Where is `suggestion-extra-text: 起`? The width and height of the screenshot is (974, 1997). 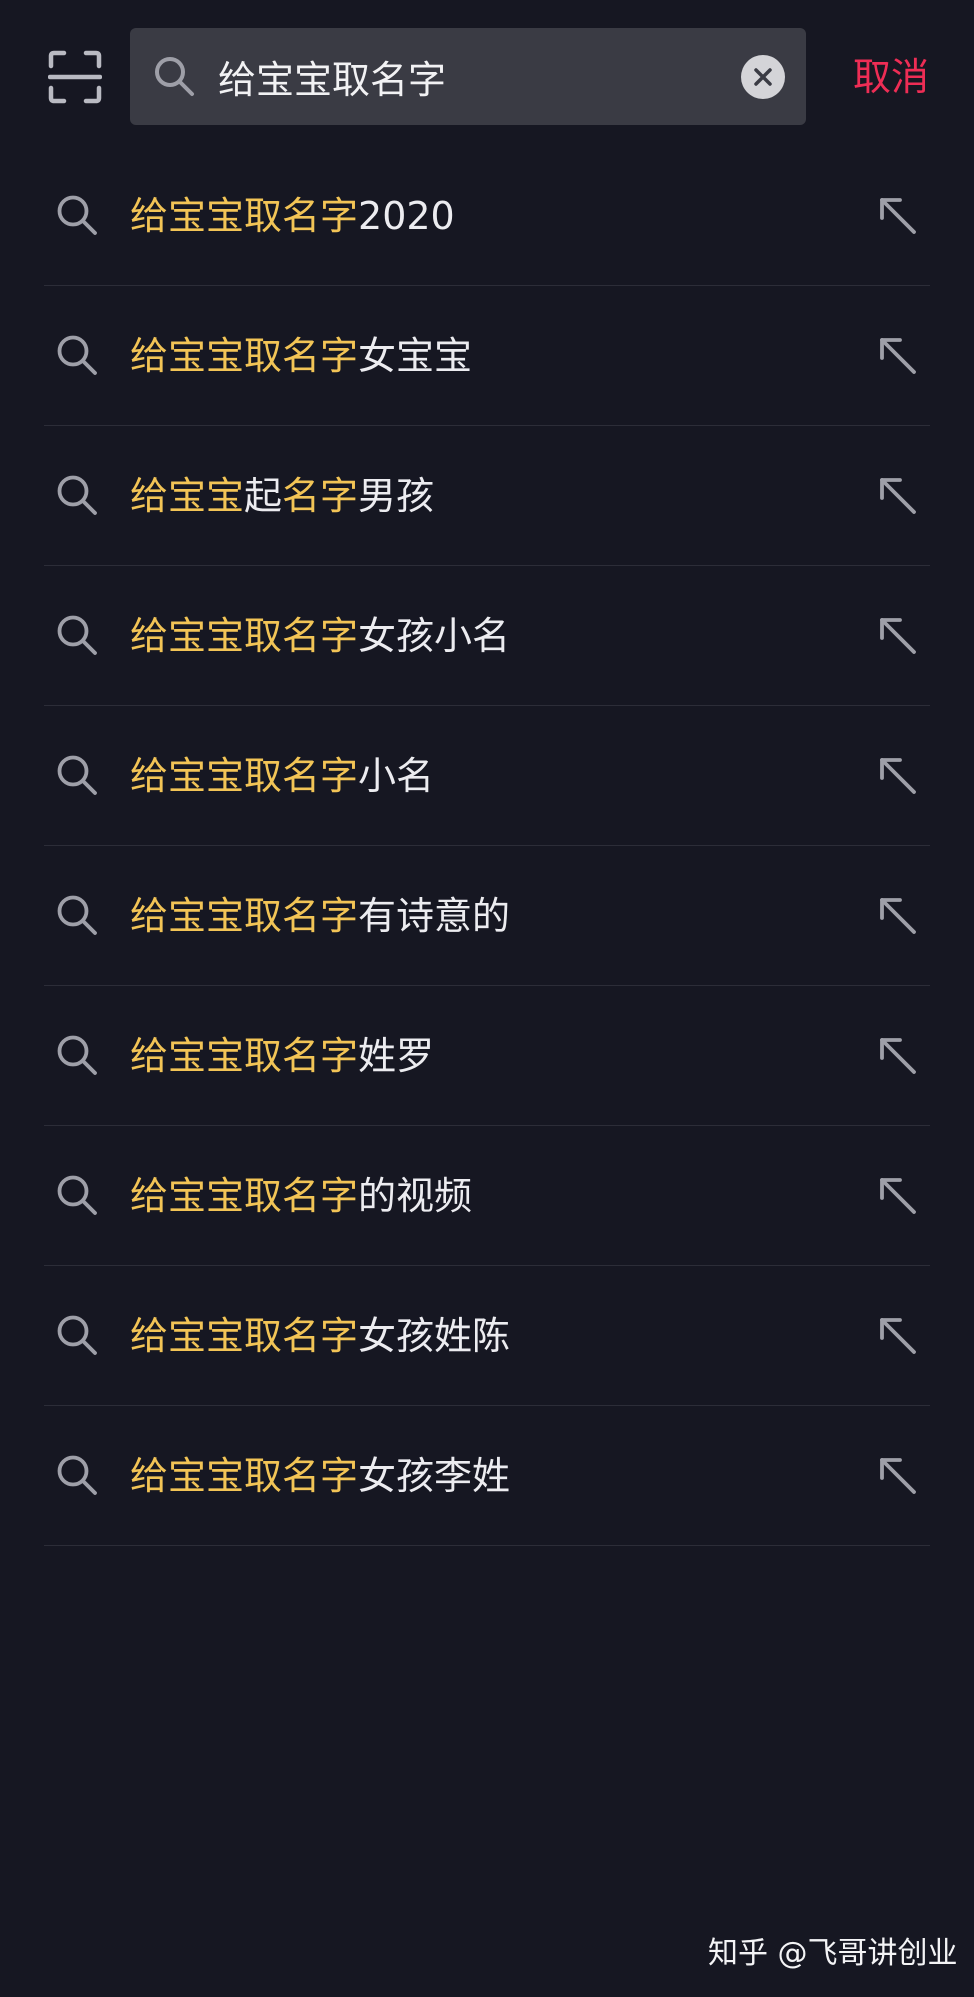
suggestion-extra-text: 起 is located at coordinates (263, 496).